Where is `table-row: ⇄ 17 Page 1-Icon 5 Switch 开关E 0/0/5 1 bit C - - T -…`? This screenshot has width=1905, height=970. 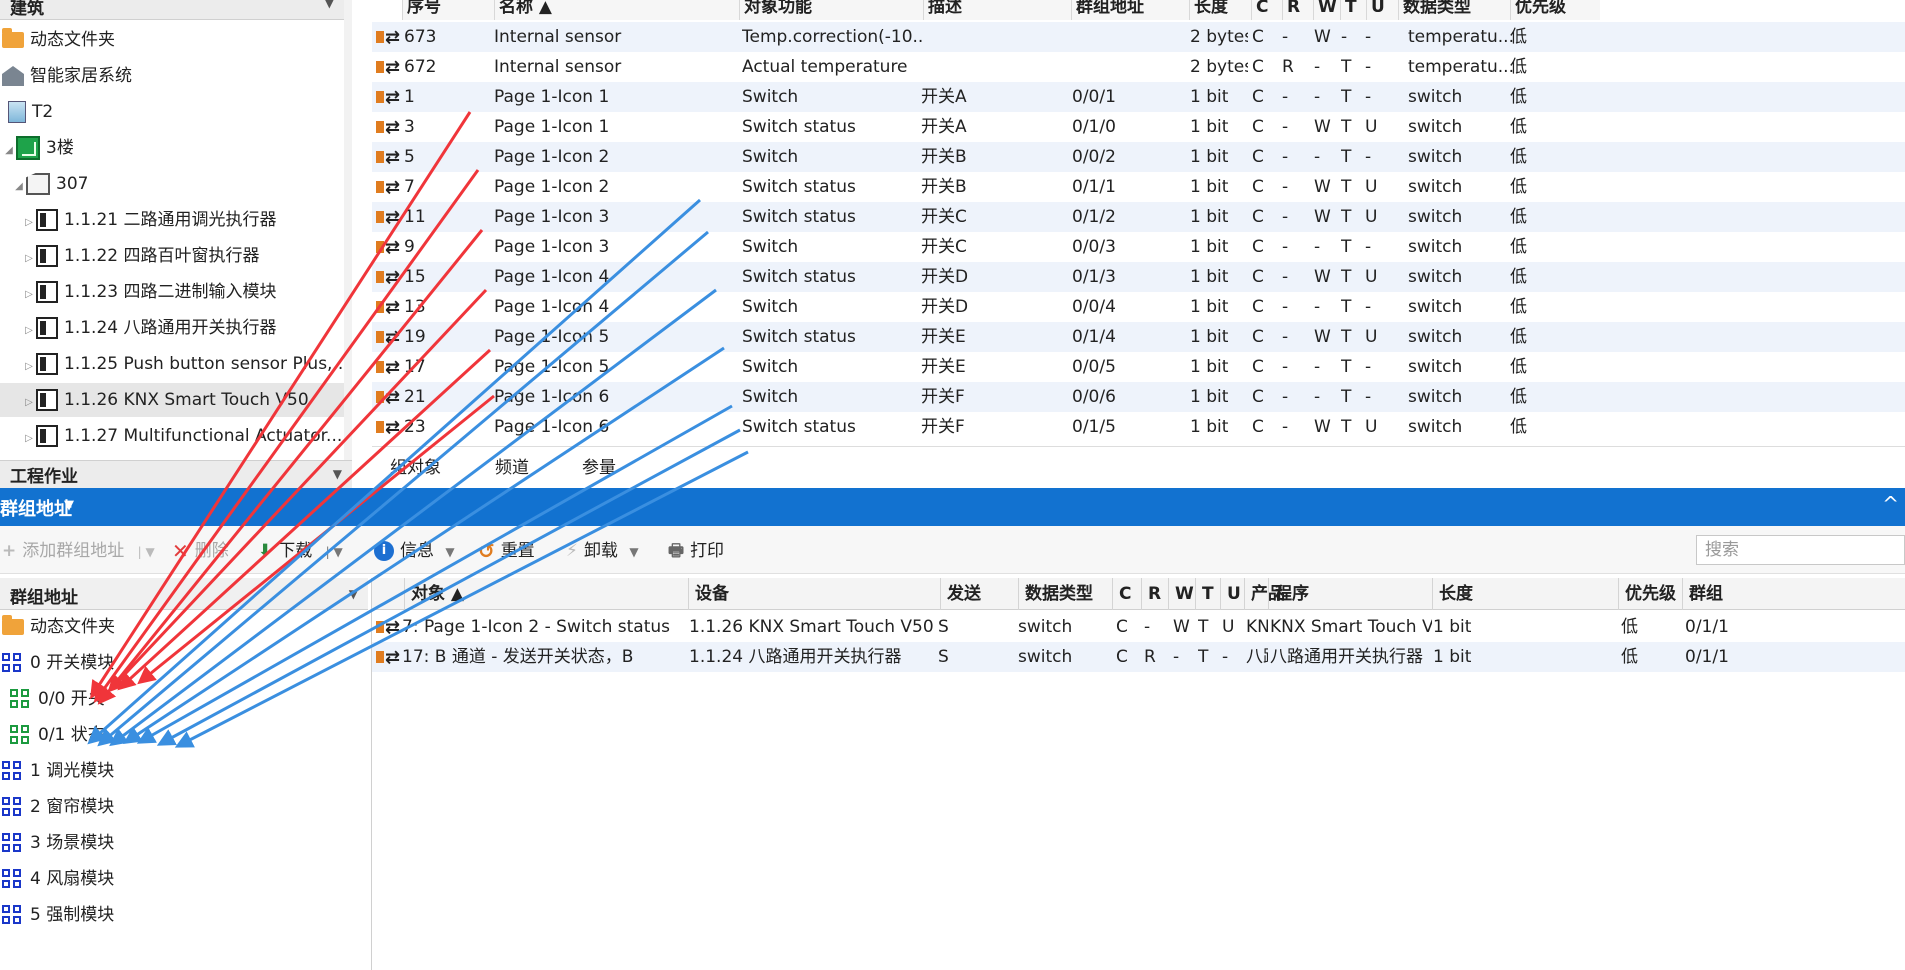 table-row: ⇄ 17 Page 1-Icon 5 Switch 开关E 0/0/5 1 bit C - - T -… is located at coordinates (1138, 367).